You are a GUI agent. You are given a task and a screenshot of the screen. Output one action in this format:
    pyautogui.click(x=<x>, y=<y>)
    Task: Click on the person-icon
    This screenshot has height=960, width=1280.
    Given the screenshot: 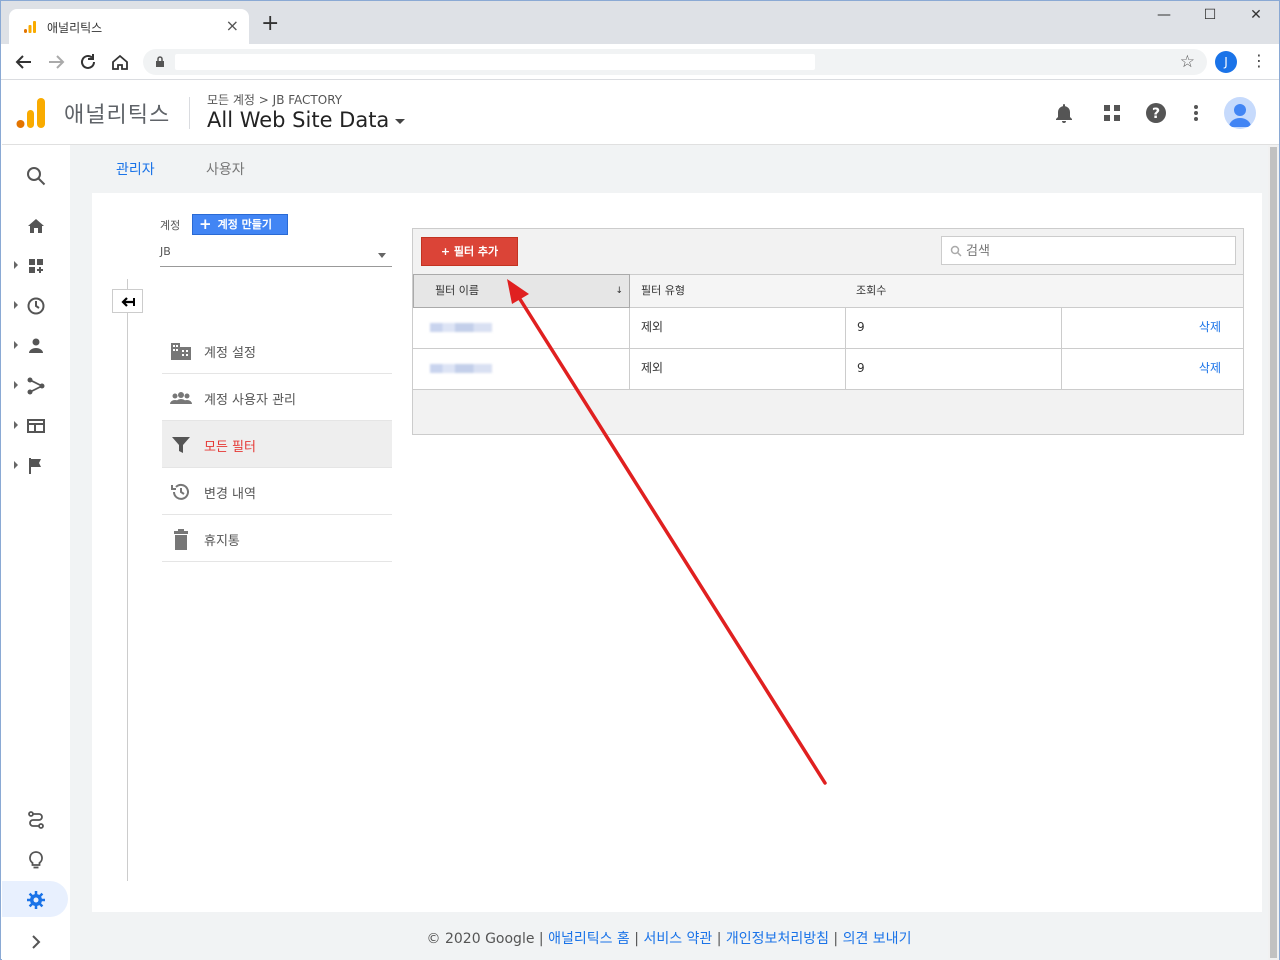 What is the action you would take?
    pyautogui.click(x=36, y=345)
    